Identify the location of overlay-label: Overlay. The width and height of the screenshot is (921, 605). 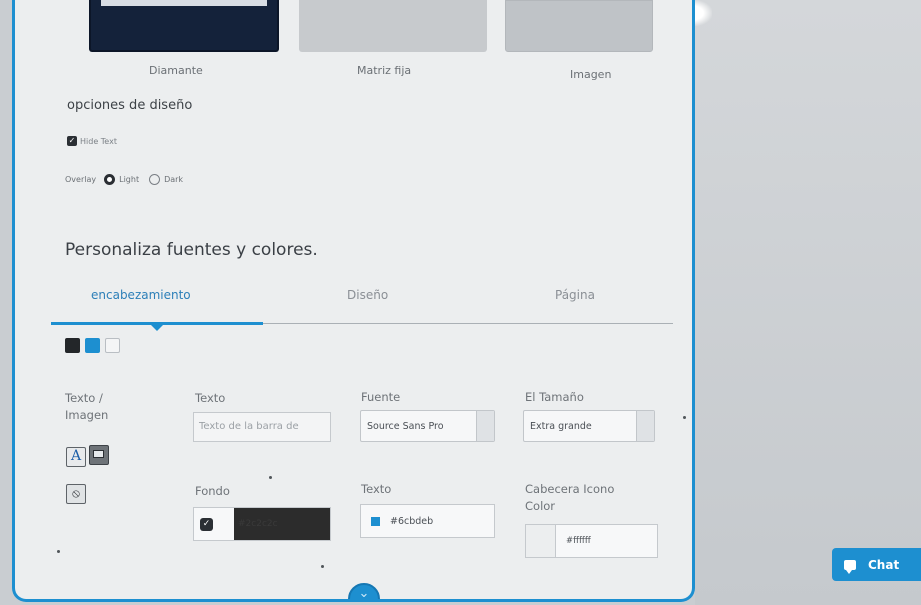
(81, 179).